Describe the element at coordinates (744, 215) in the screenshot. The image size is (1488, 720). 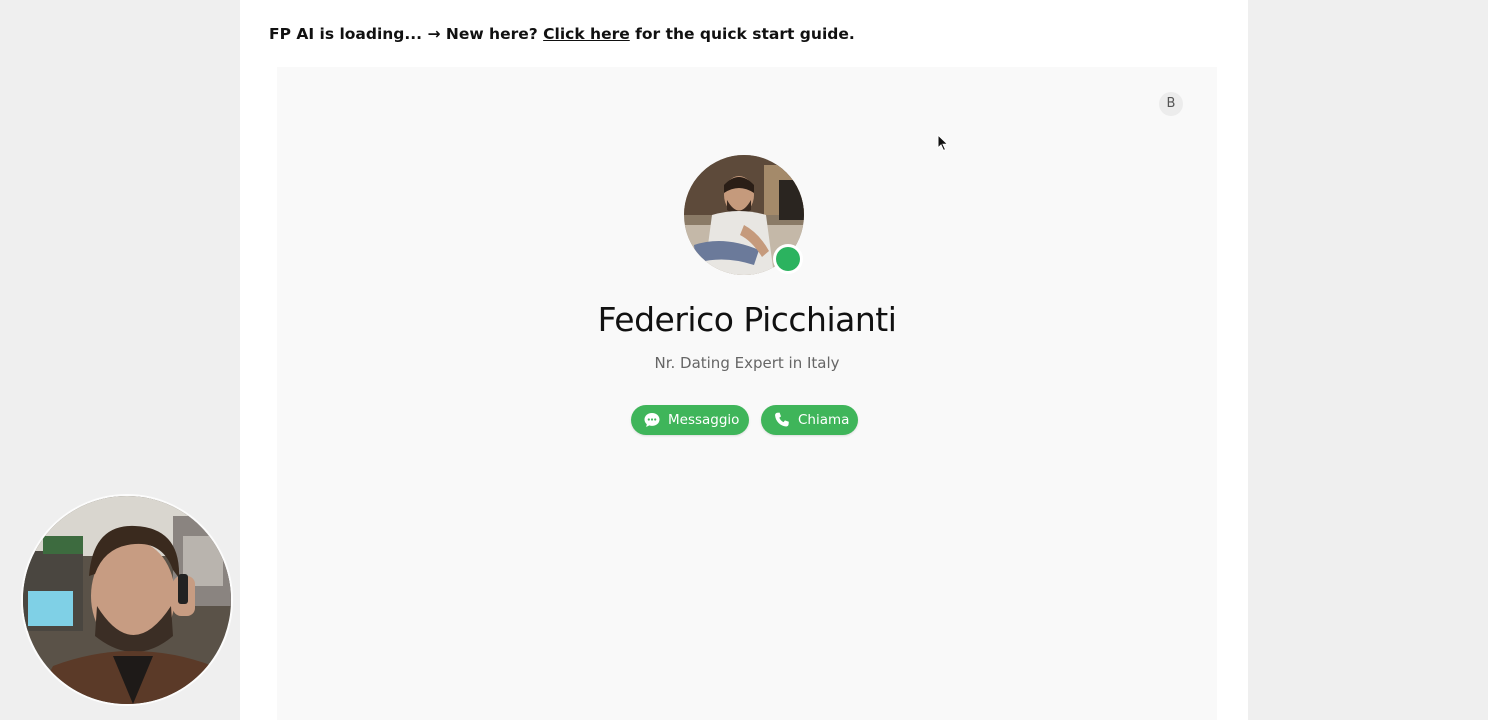
I see `avatar-wrapper` at that location.